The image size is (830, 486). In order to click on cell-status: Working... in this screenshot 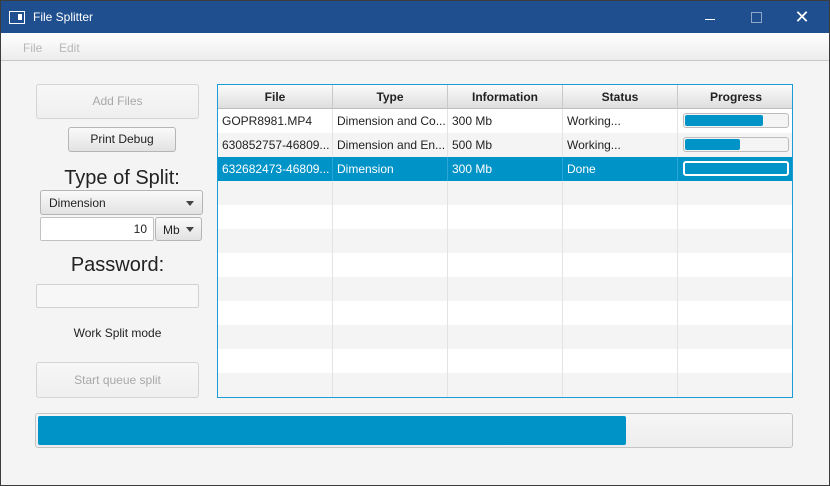, I will do `click(620, 121)`.